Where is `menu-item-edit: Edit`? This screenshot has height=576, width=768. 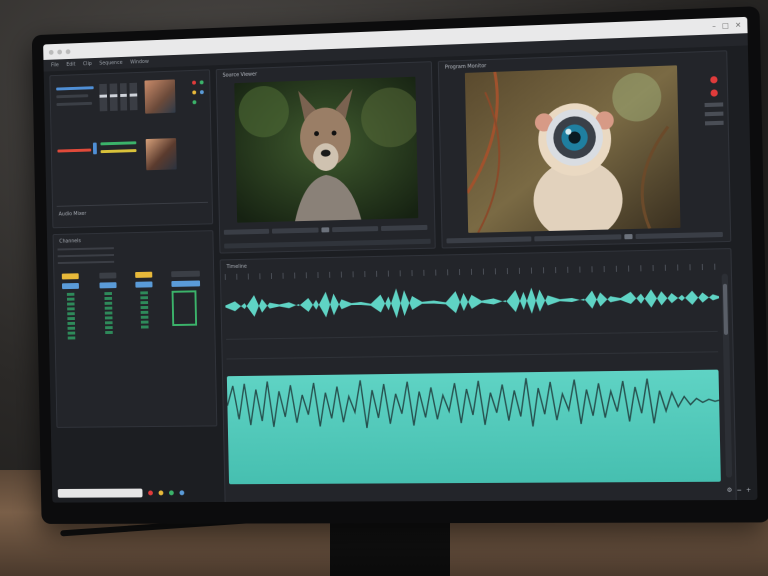
menu-item-edit: Edit is located at coordinates (70, 65).